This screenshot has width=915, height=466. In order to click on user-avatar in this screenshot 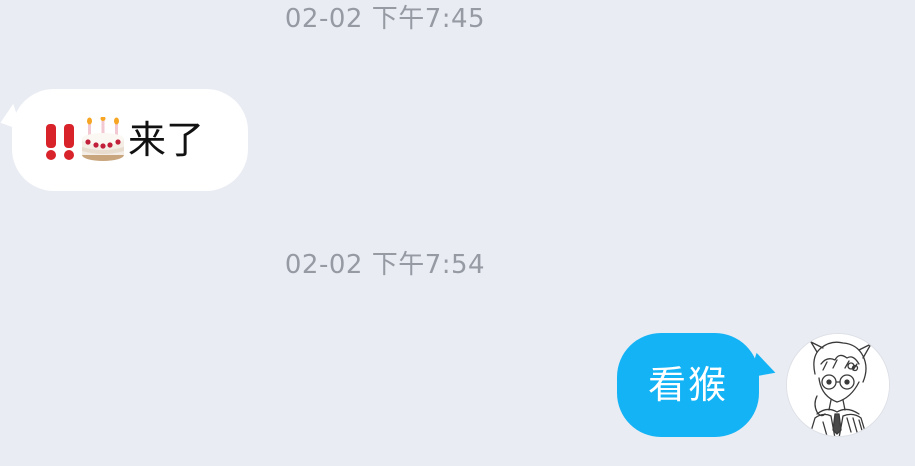, I will do `click(838, 385)`.